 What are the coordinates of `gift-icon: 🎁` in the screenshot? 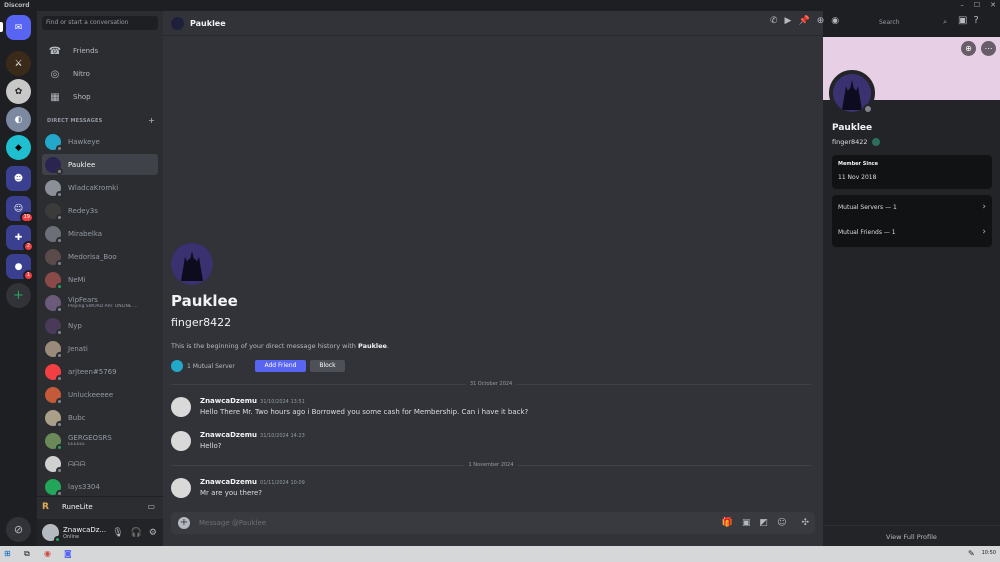 It's located at (727, 523).